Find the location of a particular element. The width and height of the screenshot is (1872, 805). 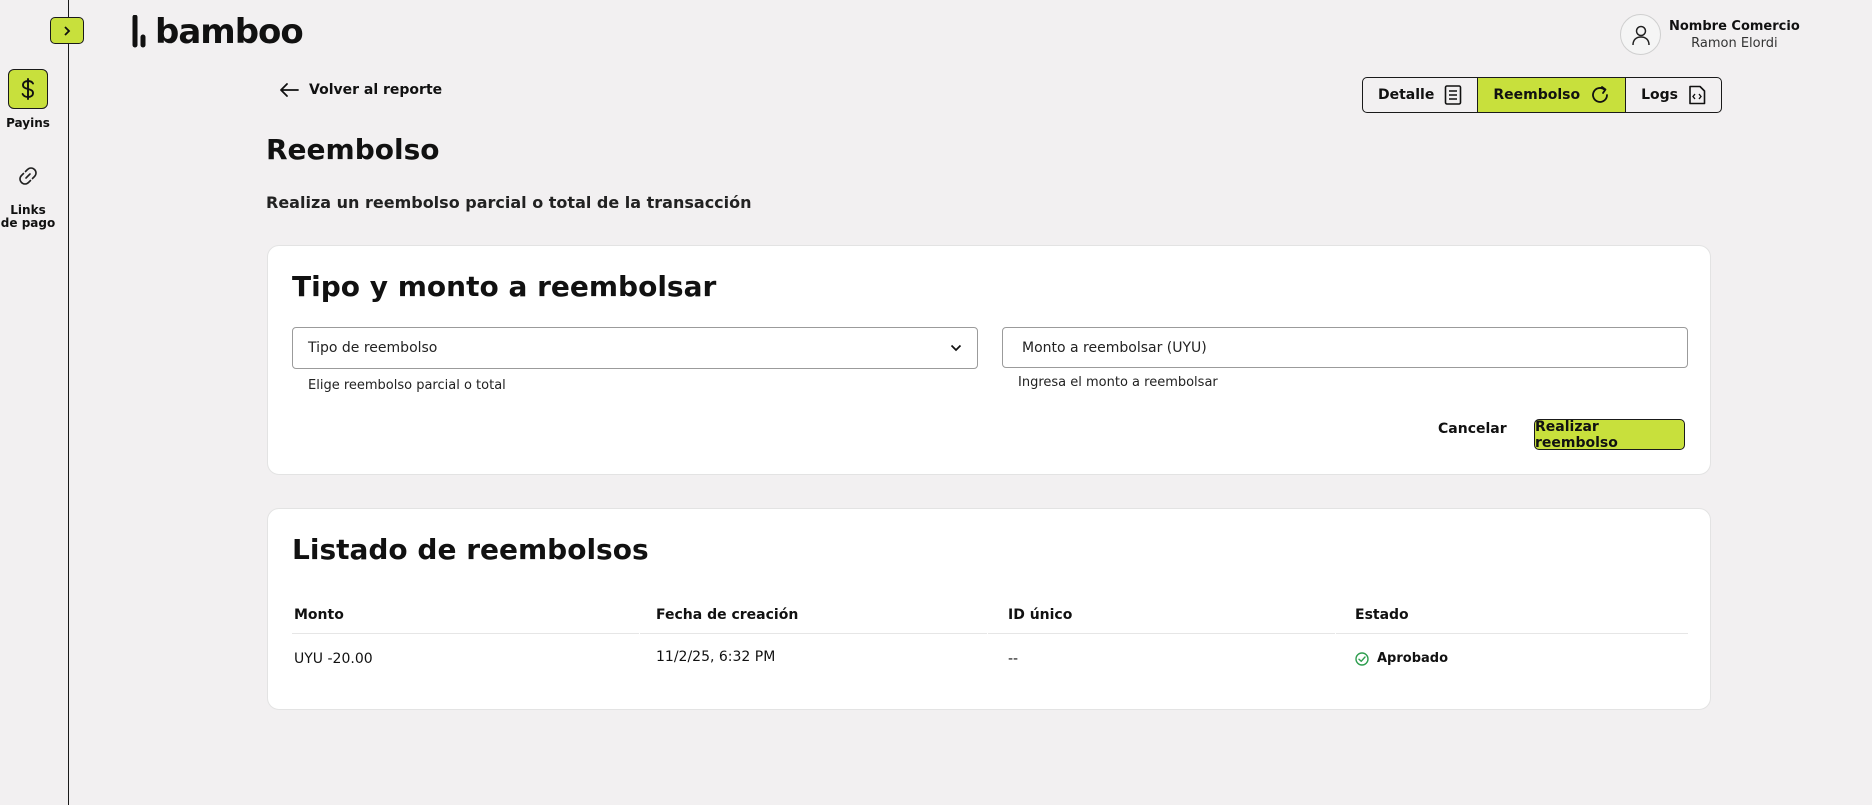

tab-label: Reembolso is located at coordinates (1537, 95).